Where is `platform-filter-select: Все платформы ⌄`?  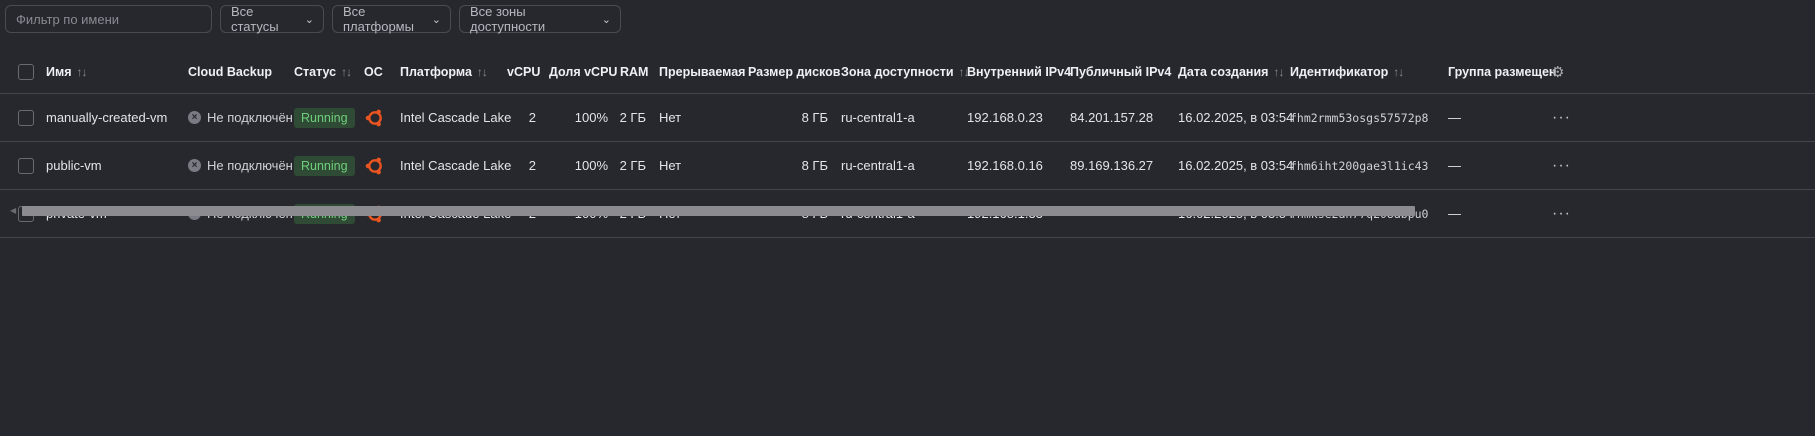 platform-filter-select: Все платформы ⌄ is located at coordinates (391, 19).